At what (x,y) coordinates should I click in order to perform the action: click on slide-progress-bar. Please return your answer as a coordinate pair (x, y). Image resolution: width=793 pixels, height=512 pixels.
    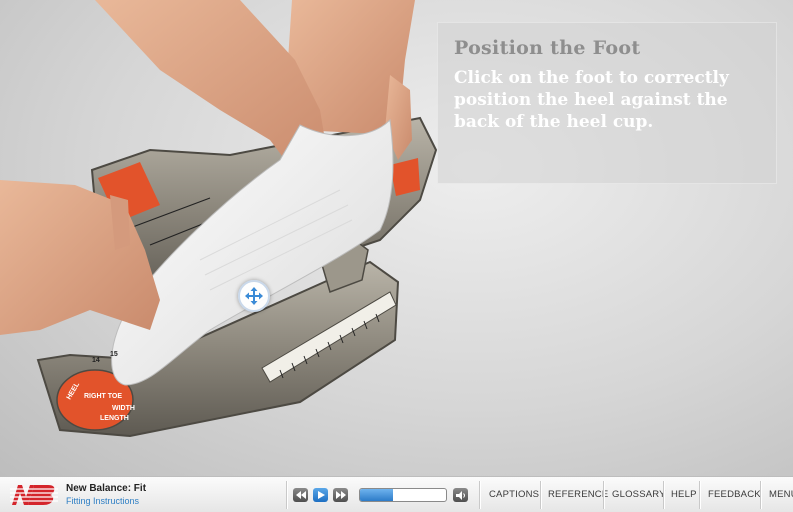
    Looking at the image, I should click on (403, 495).